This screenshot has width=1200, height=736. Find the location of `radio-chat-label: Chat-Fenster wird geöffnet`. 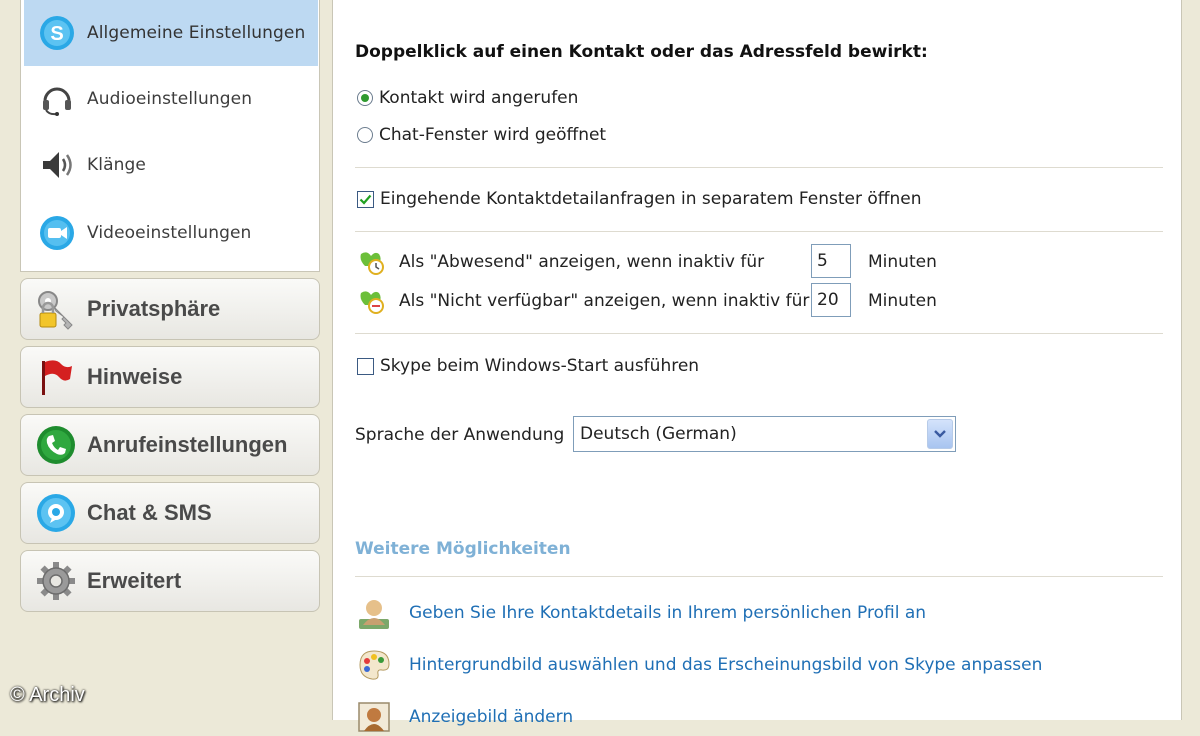

radio-chat-label: Chat-Fenster wird geöffnet is located at coordinates (493, 135).